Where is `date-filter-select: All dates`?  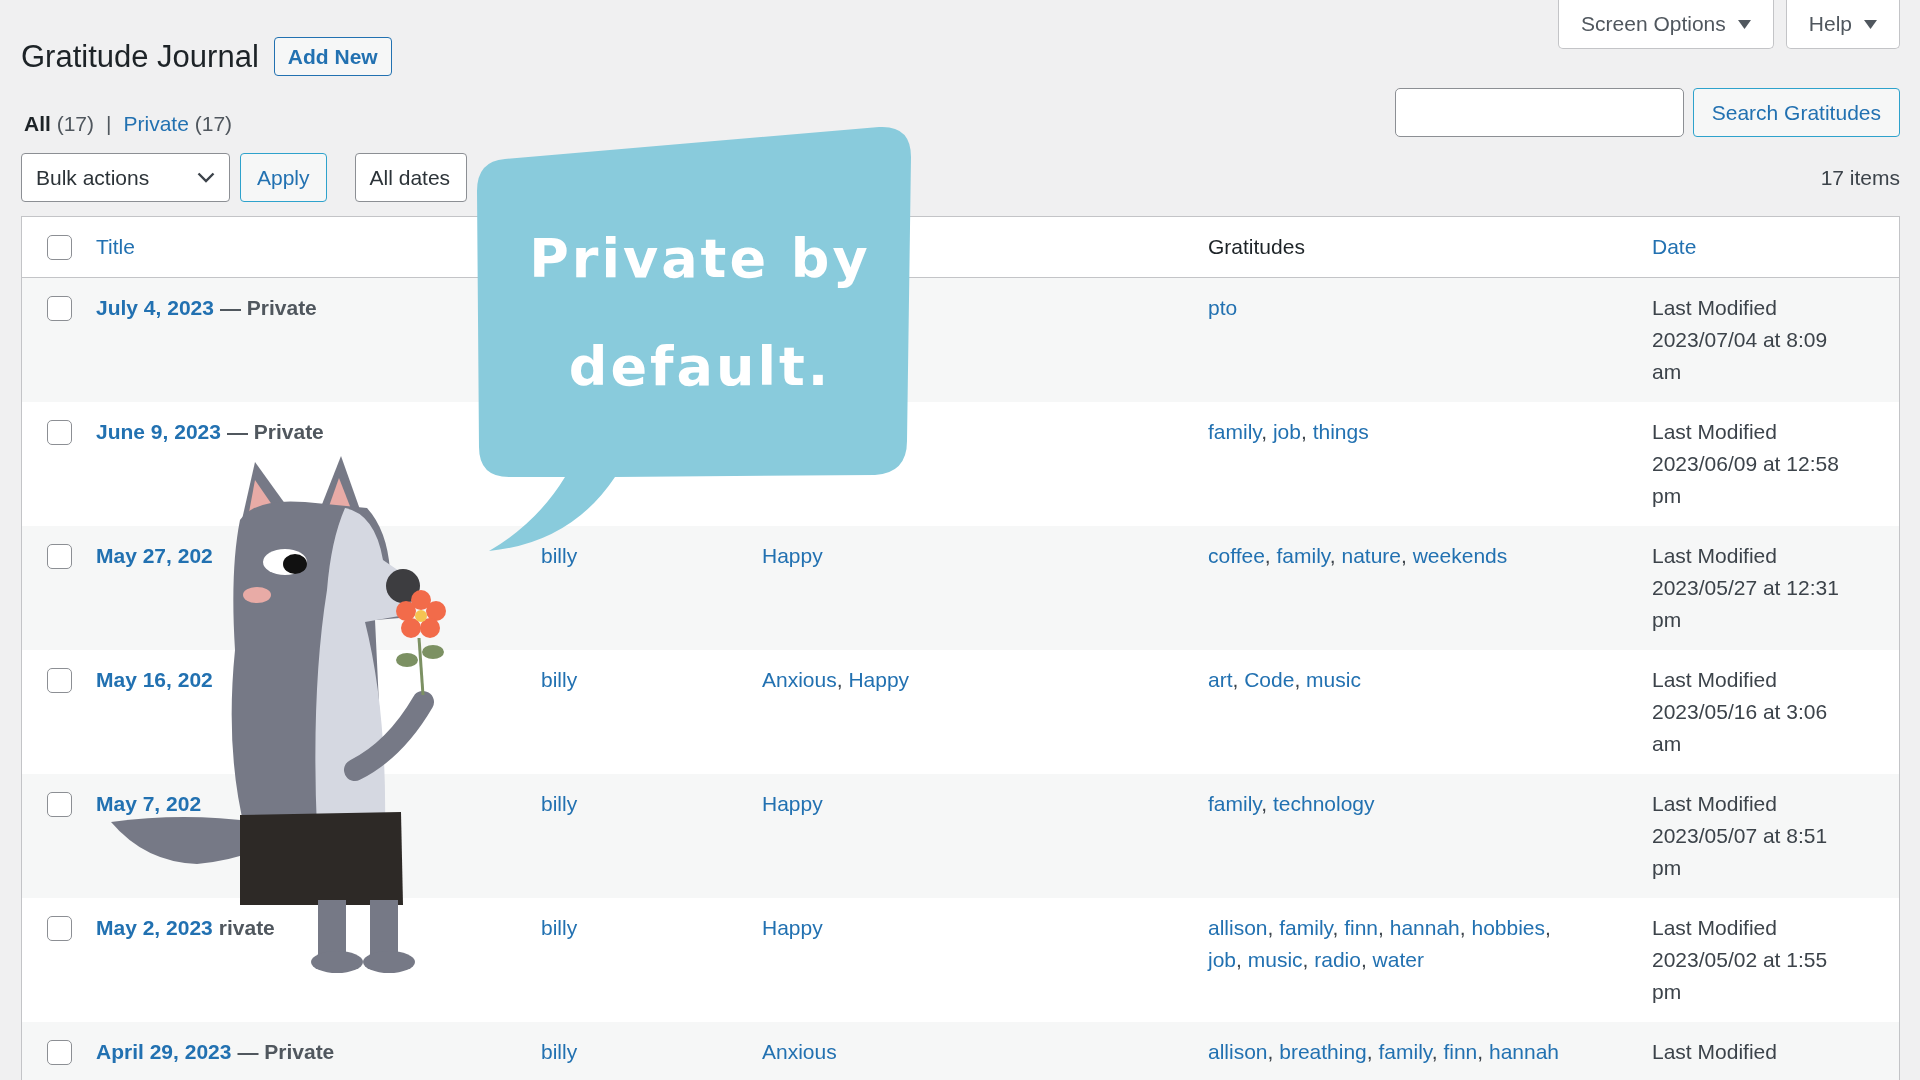
date-filter-select: All dates is located at coordinates (410, 177).